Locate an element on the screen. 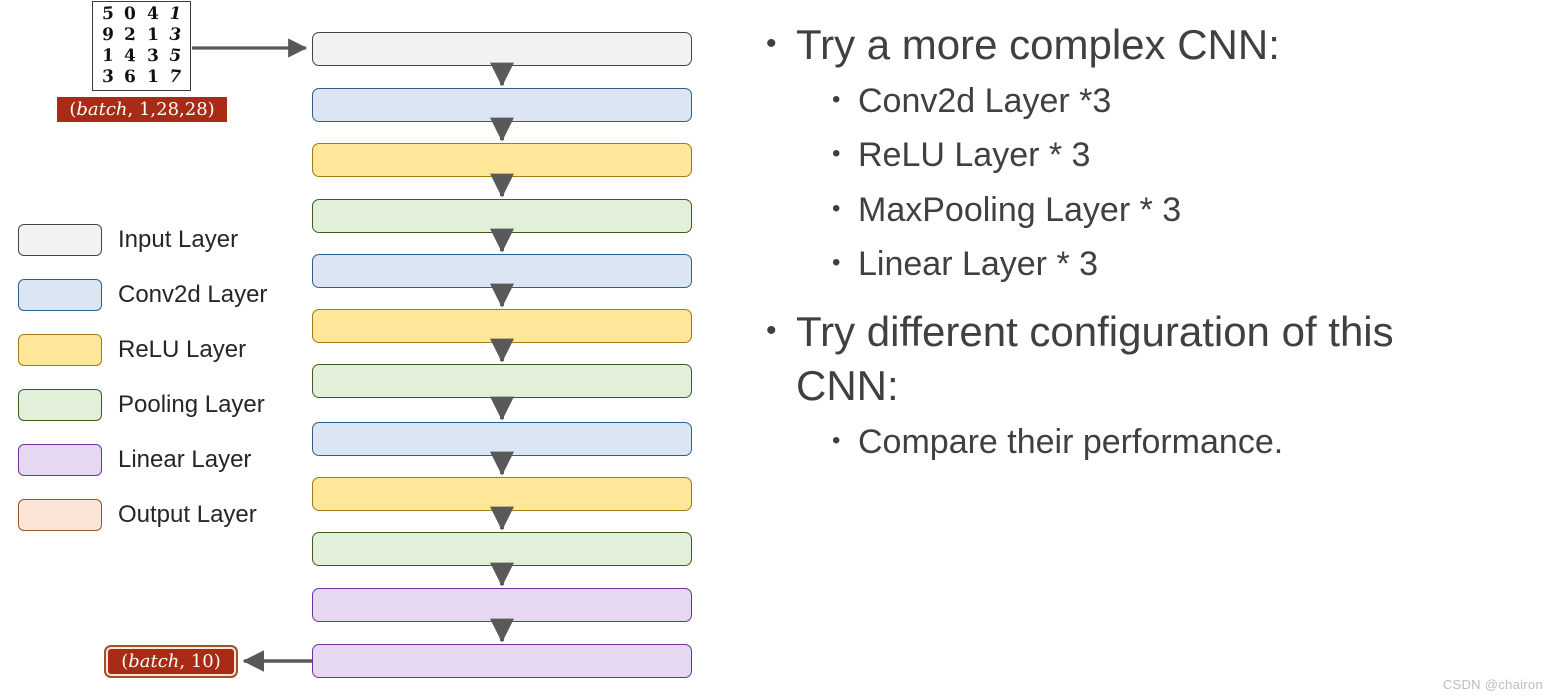 The width and height of the screenshot is (1555, 698). output-shape-tag: (batch, 10) is located at coordinates (171, 661).